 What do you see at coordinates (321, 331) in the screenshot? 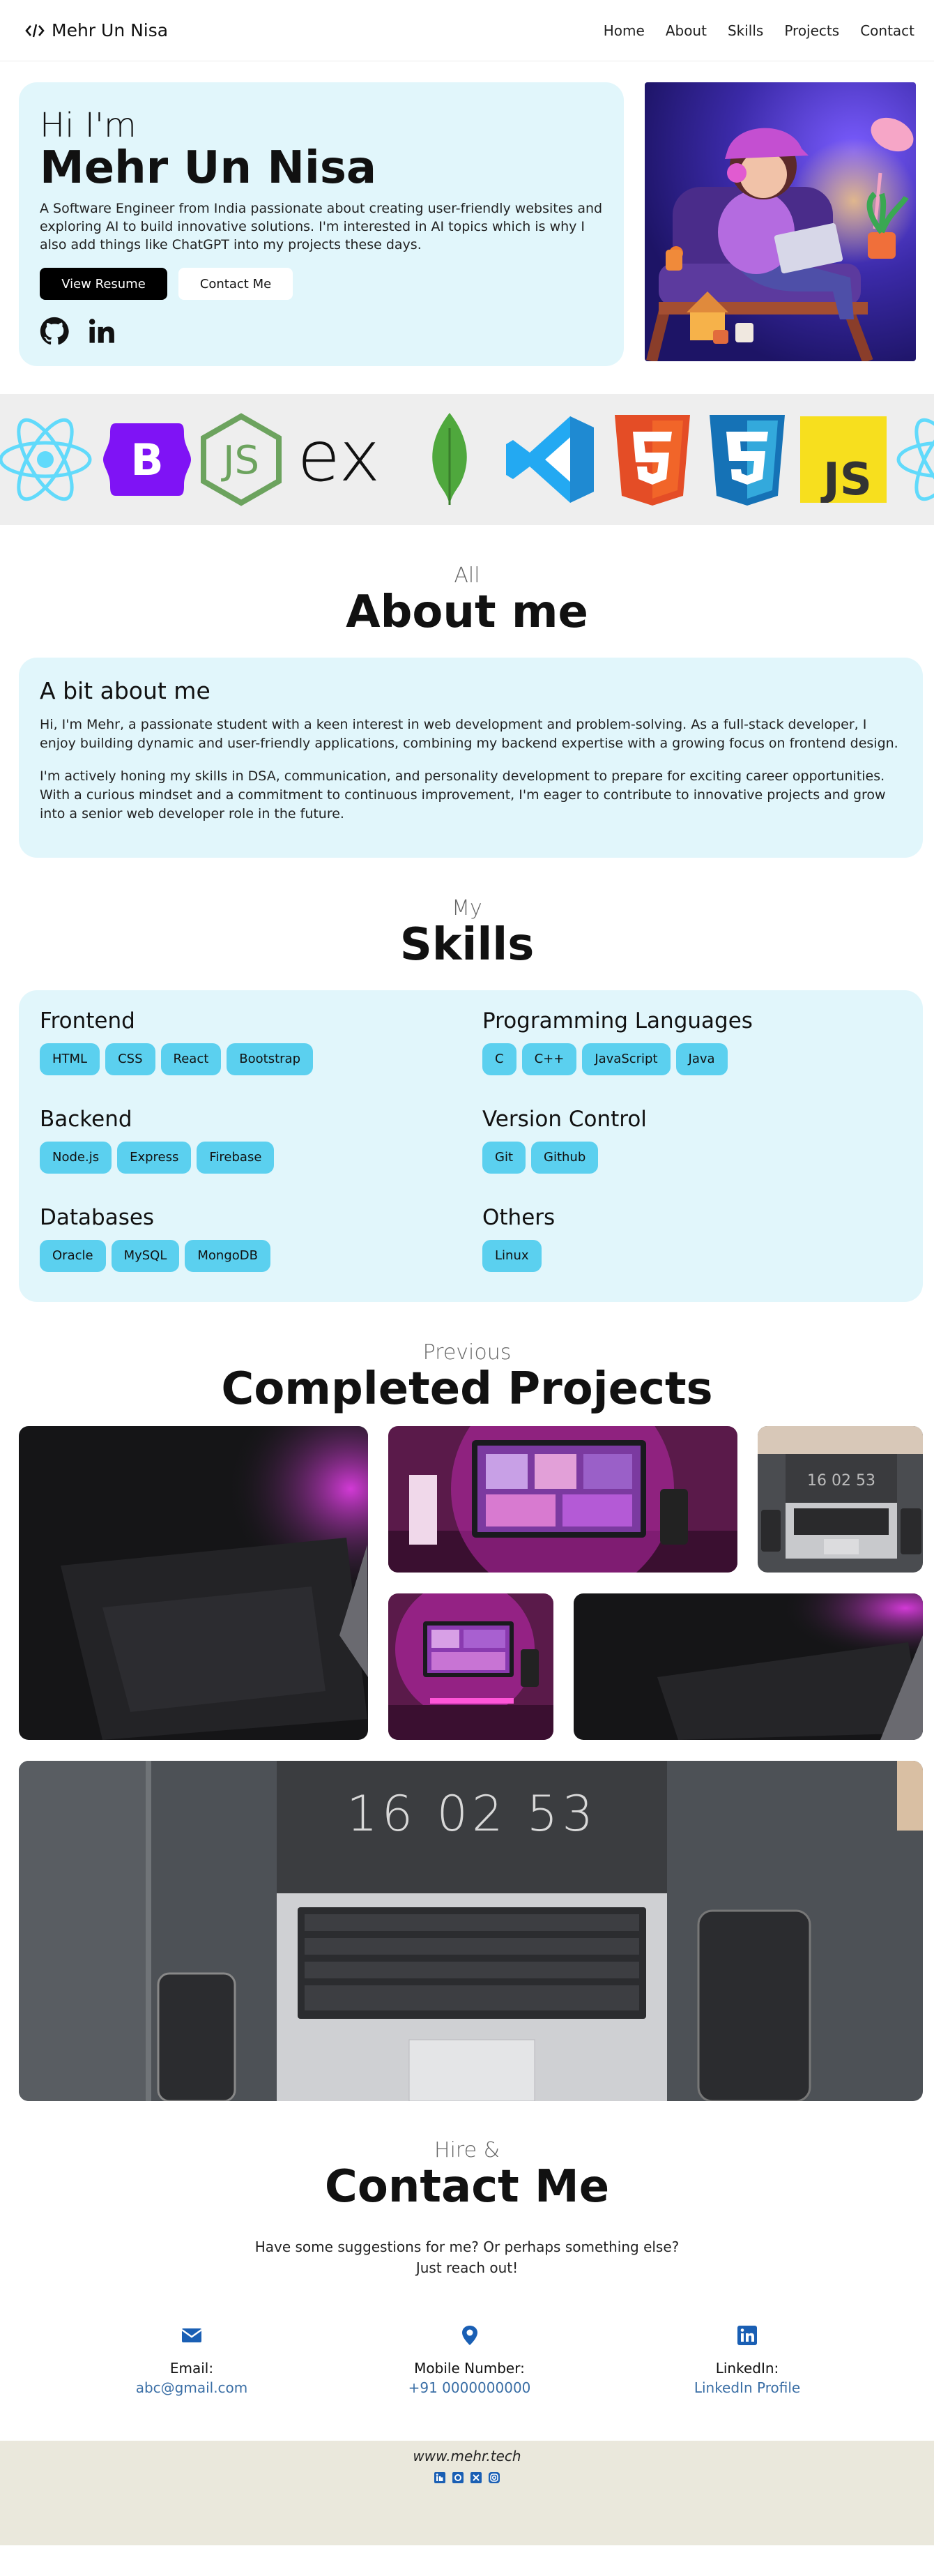
I see `hero-social-links` at bounding box center [321, 331].